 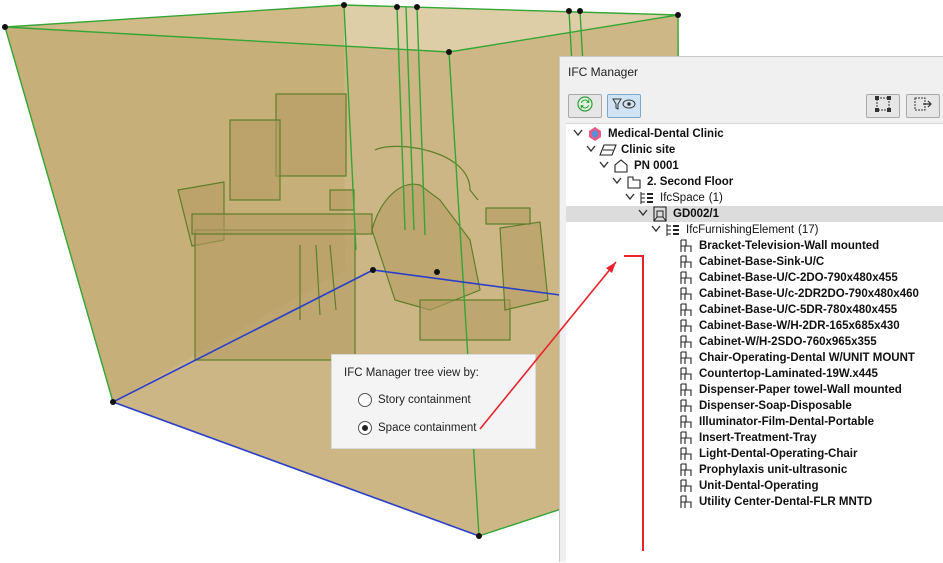 I want to click on tree-row: Clinic site, so click(x=754, y=150).